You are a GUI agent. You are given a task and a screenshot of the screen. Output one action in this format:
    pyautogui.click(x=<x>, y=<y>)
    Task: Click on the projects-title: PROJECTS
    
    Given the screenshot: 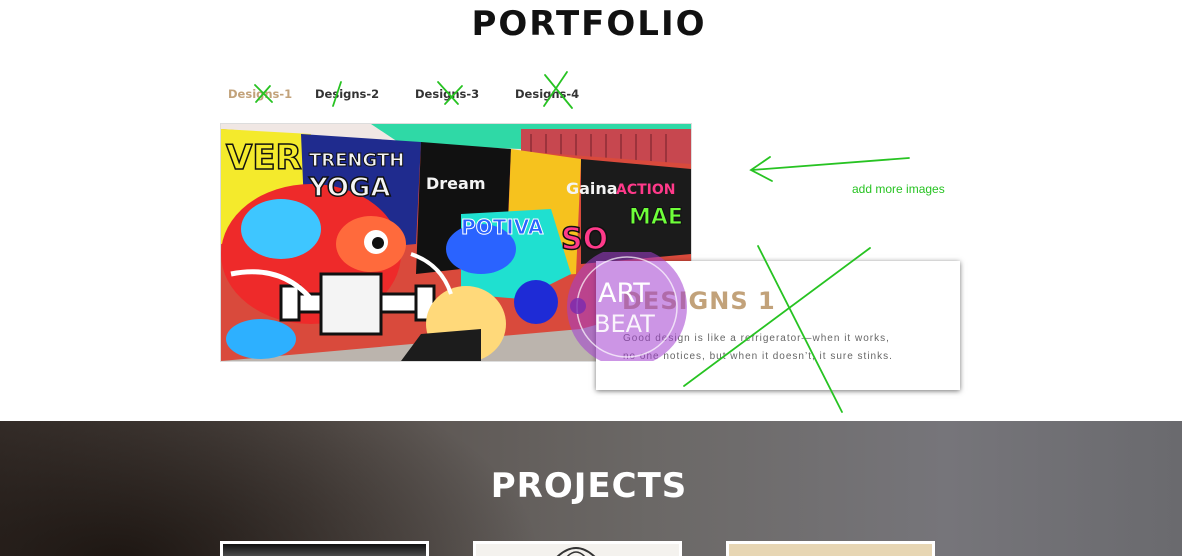 What is the action you would take?
    pyautogui.click(x=589, y=486)
    